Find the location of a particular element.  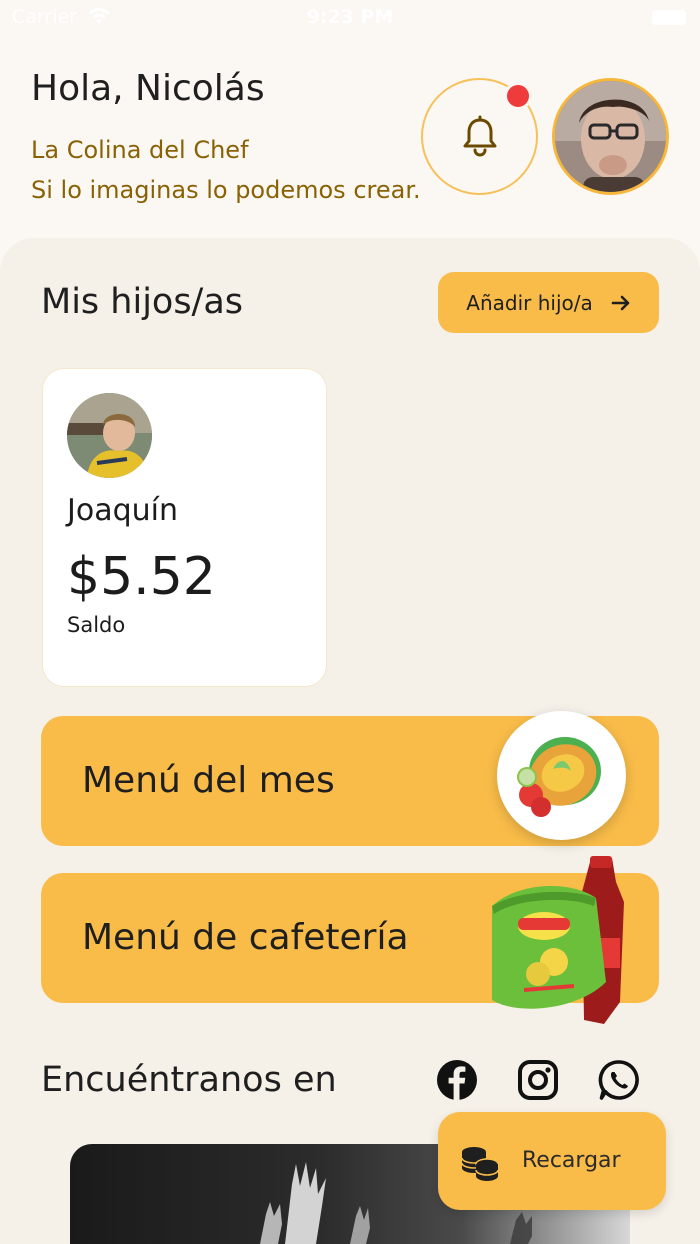

child-avatar is located at coordinates (109, 435).